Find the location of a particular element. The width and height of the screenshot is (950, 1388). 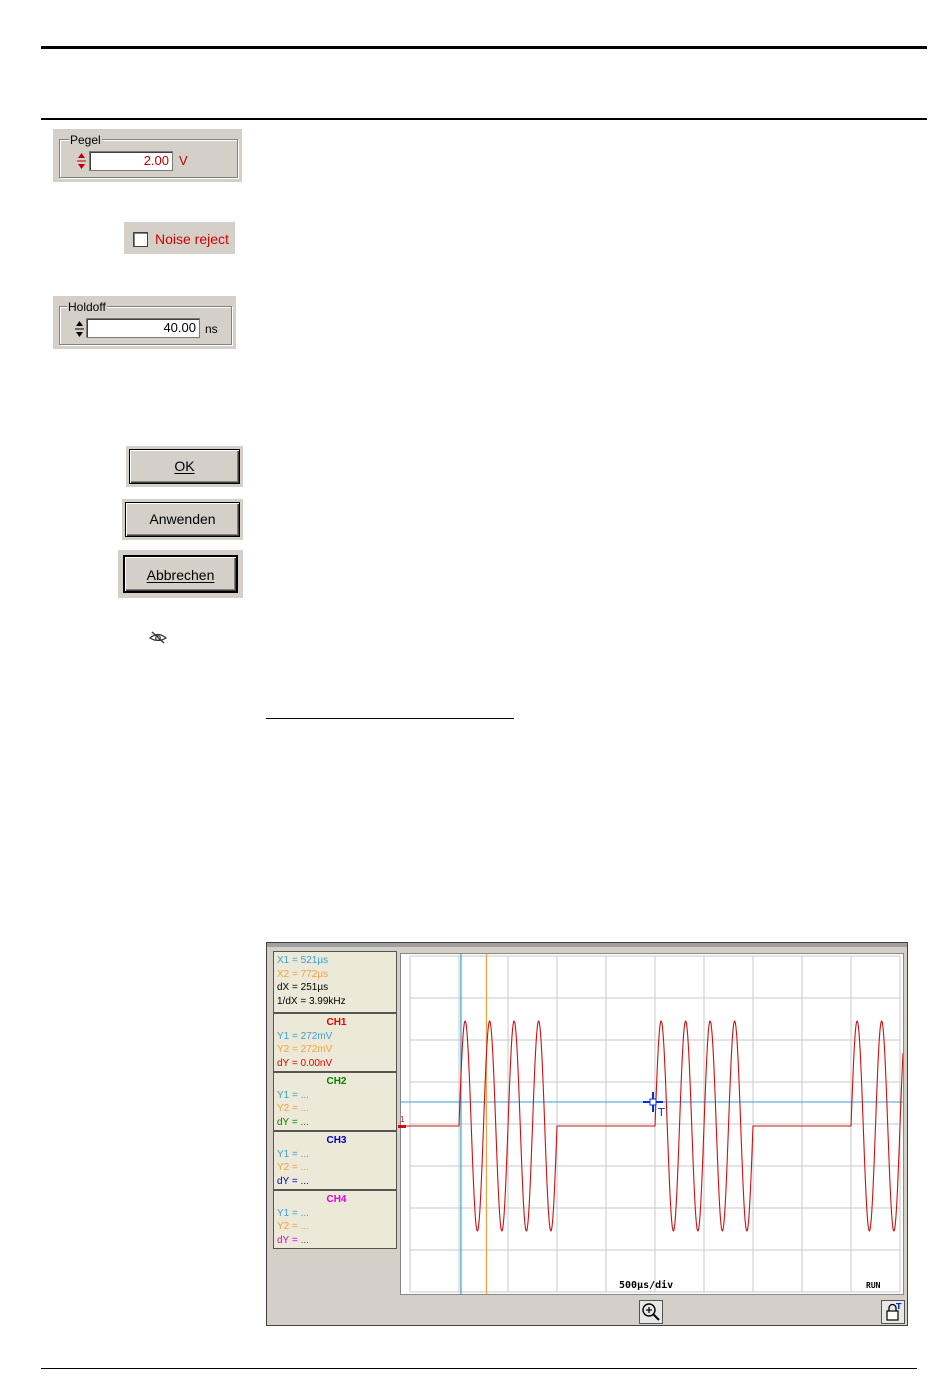

pegel-panel: Pegel 2.00 V is located at coordinates (147, 155).